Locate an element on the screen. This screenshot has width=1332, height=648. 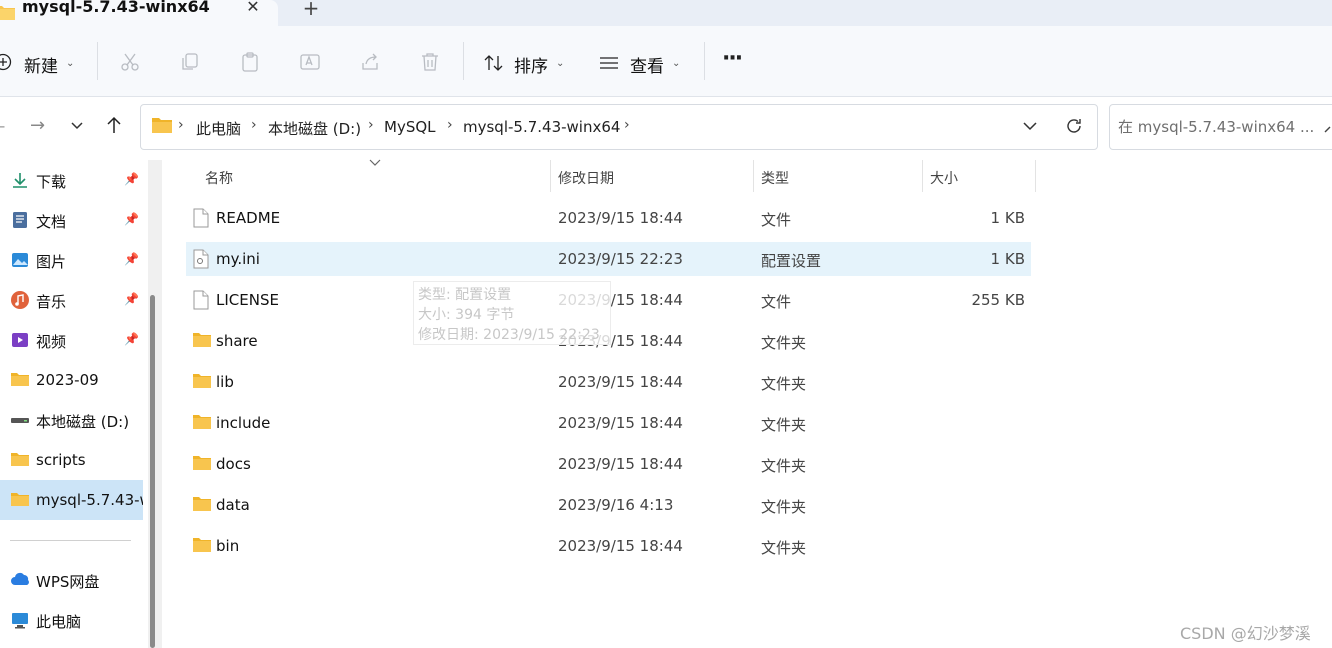
file-row: my.ini 2023/9/15 22:23 配置设置 1 KB is located at coordinates (608, 259).